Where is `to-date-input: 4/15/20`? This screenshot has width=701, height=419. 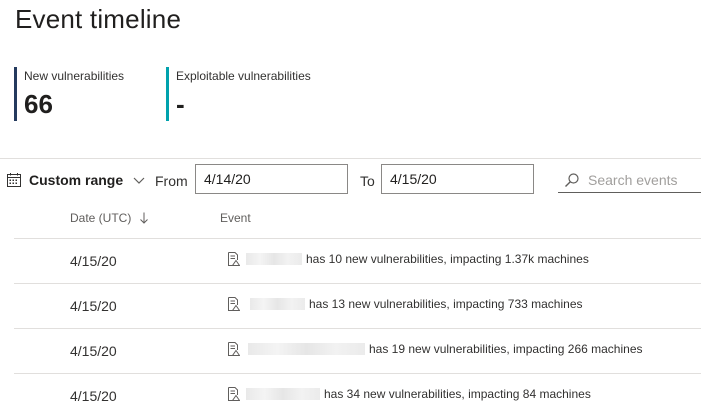 to-date-input: 4/15/20 is located at coordinates (457, 179).